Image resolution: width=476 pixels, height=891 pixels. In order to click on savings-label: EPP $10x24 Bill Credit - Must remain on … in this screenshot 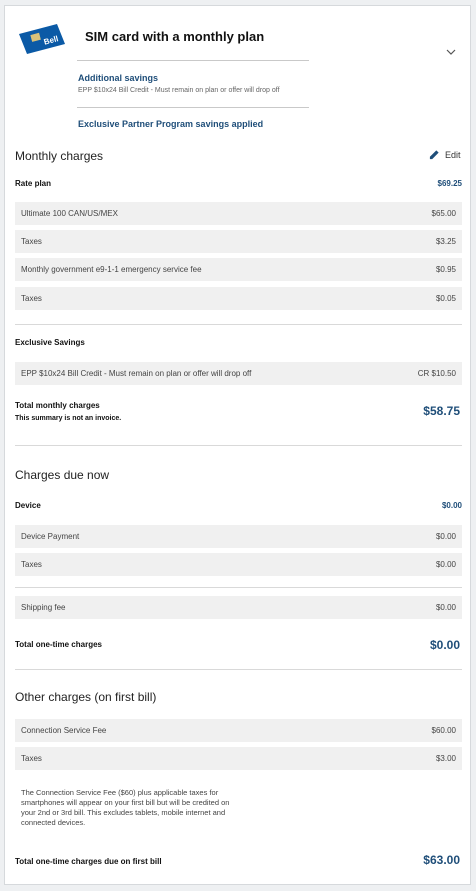, I will do `click(136, 373)`.